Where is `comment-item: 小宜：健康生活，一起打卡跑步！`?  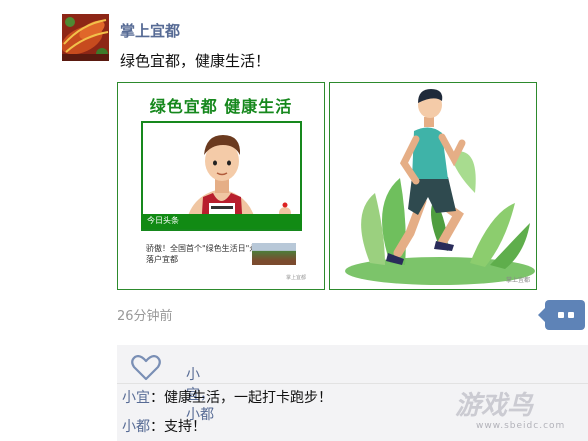
comment-item: 小宜：健康生活，一起打卡跑步！ is located at coordinates (227, 397).